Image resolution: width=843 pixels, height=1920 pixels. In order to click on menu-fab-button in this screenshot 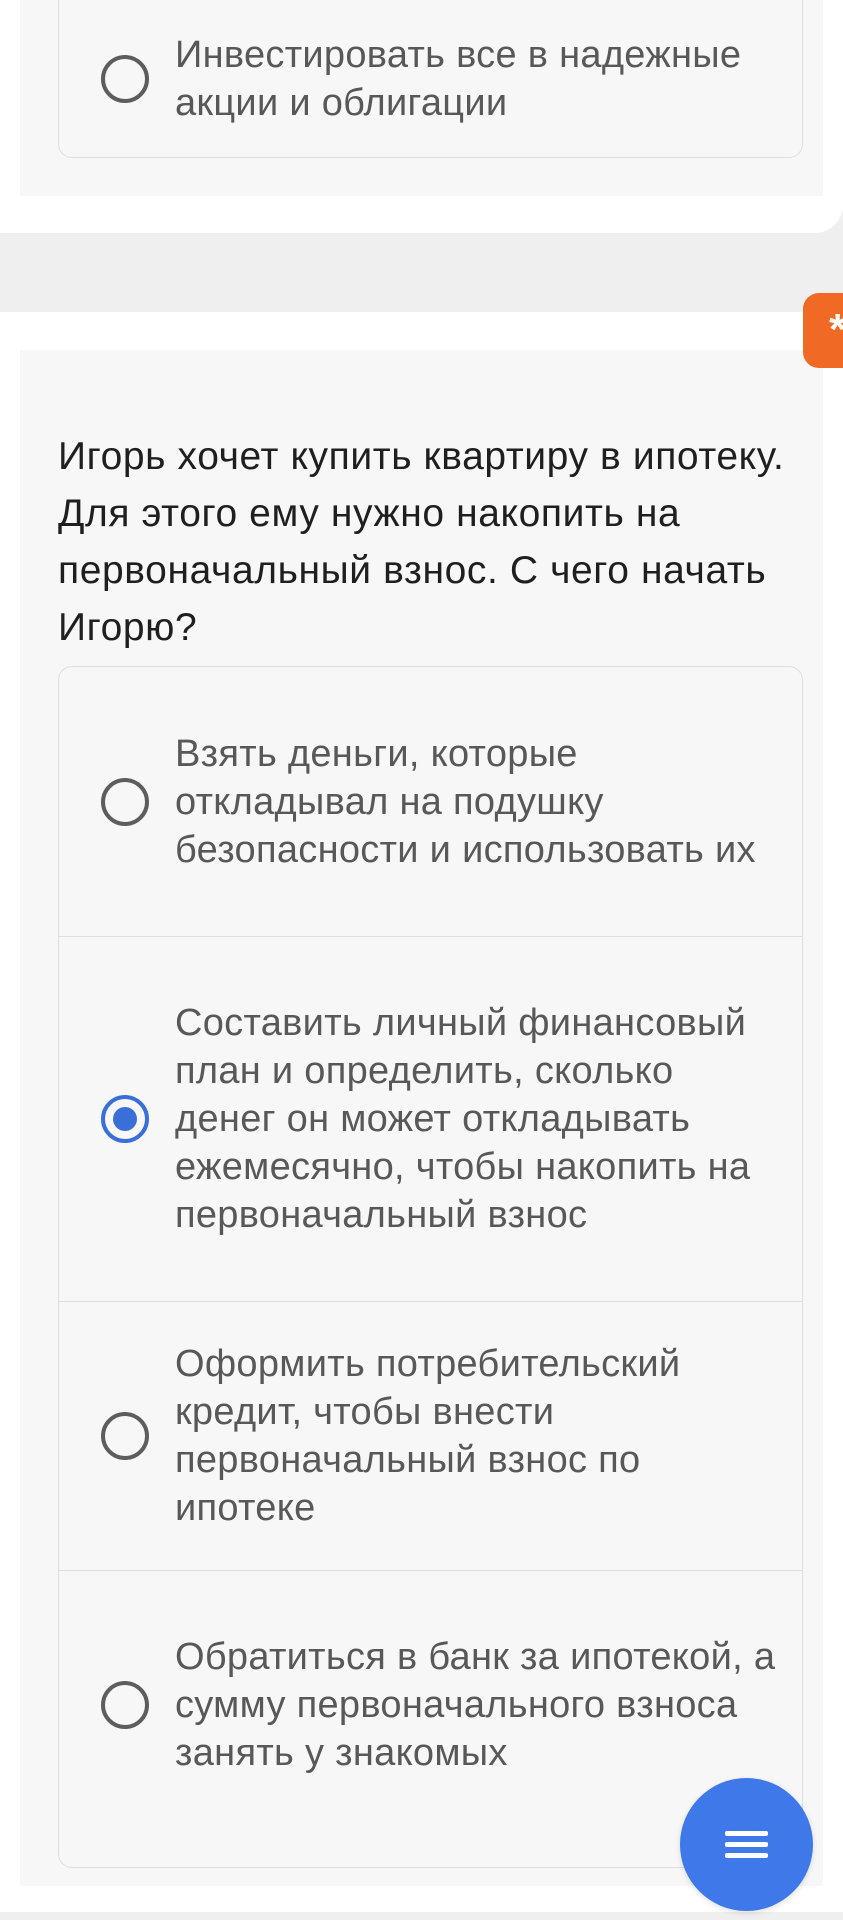, I will do `click(746, 1844)`.